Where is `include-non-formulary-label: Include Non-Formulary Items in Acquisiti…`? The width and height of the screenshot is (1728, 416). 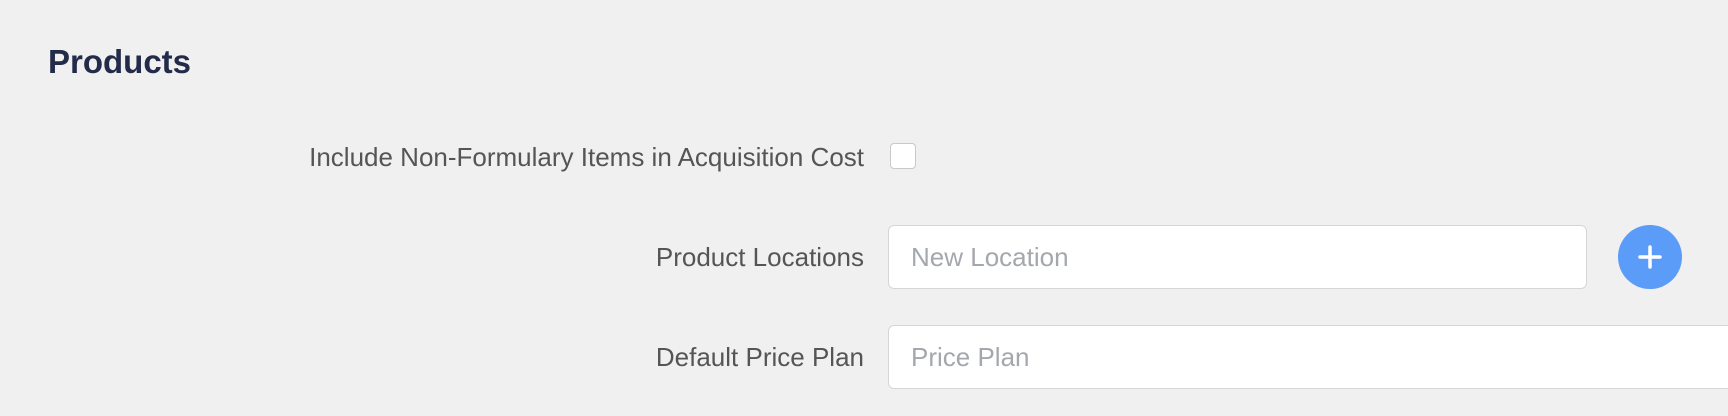 include-non-formulary-label: Include Non-Formulary Items in Acquisiti… is located at coordinates (586, 157).